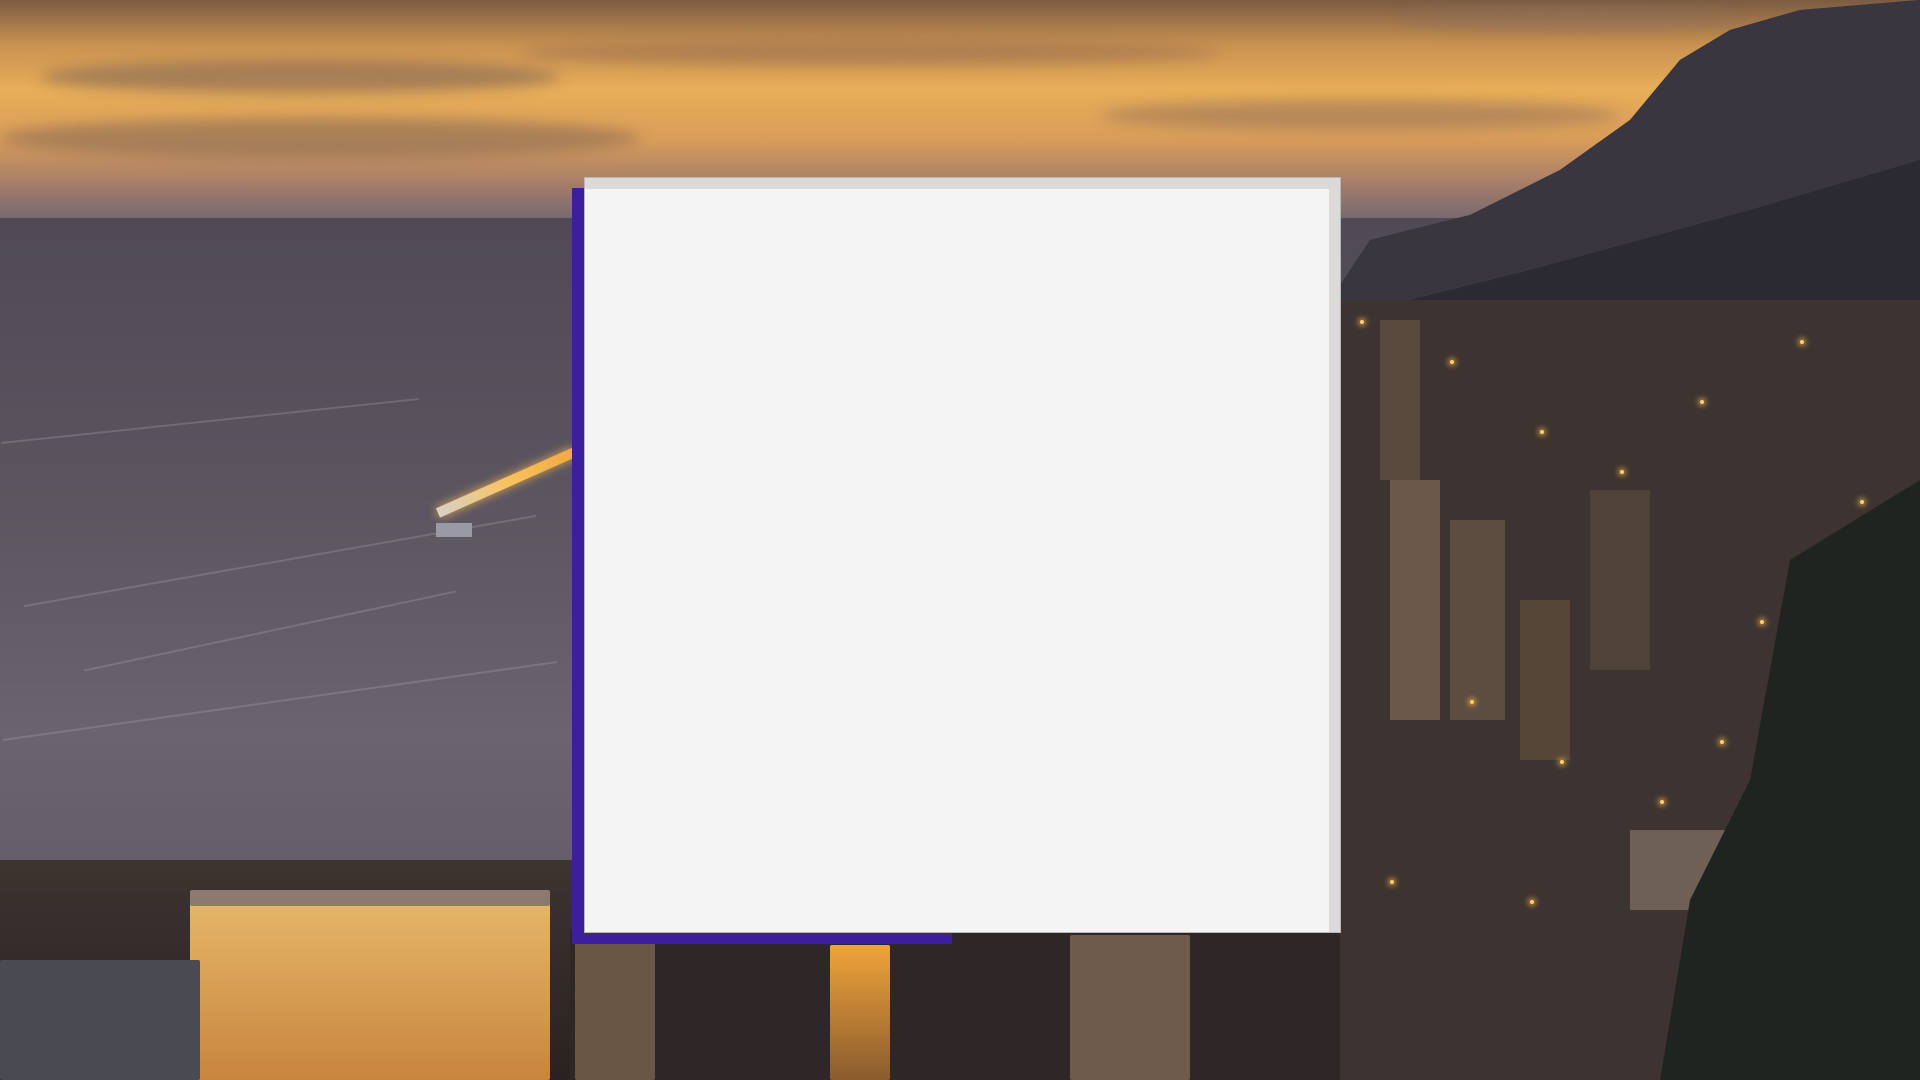  I want to click on street-glow, so click(860, 1012).